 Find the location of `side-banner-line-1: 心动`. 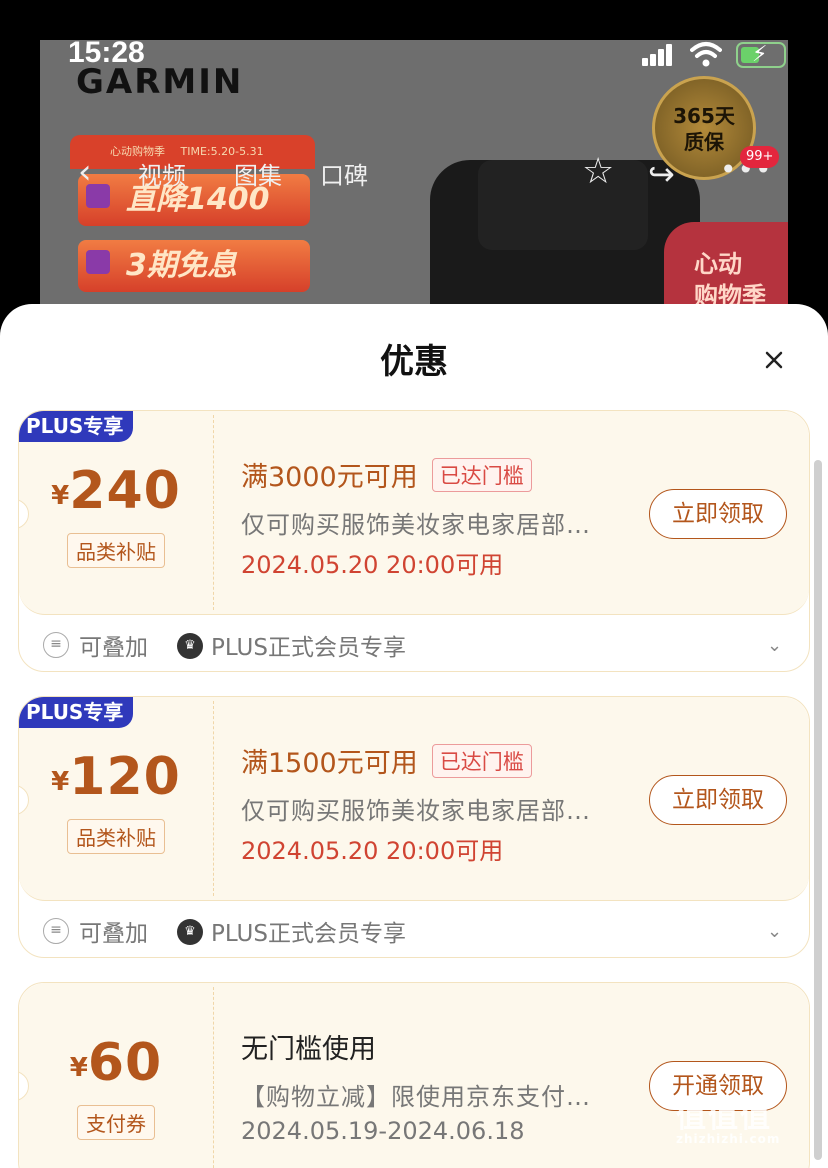

side-banner-line-1: 心动 is located at coordinates (718, 264).